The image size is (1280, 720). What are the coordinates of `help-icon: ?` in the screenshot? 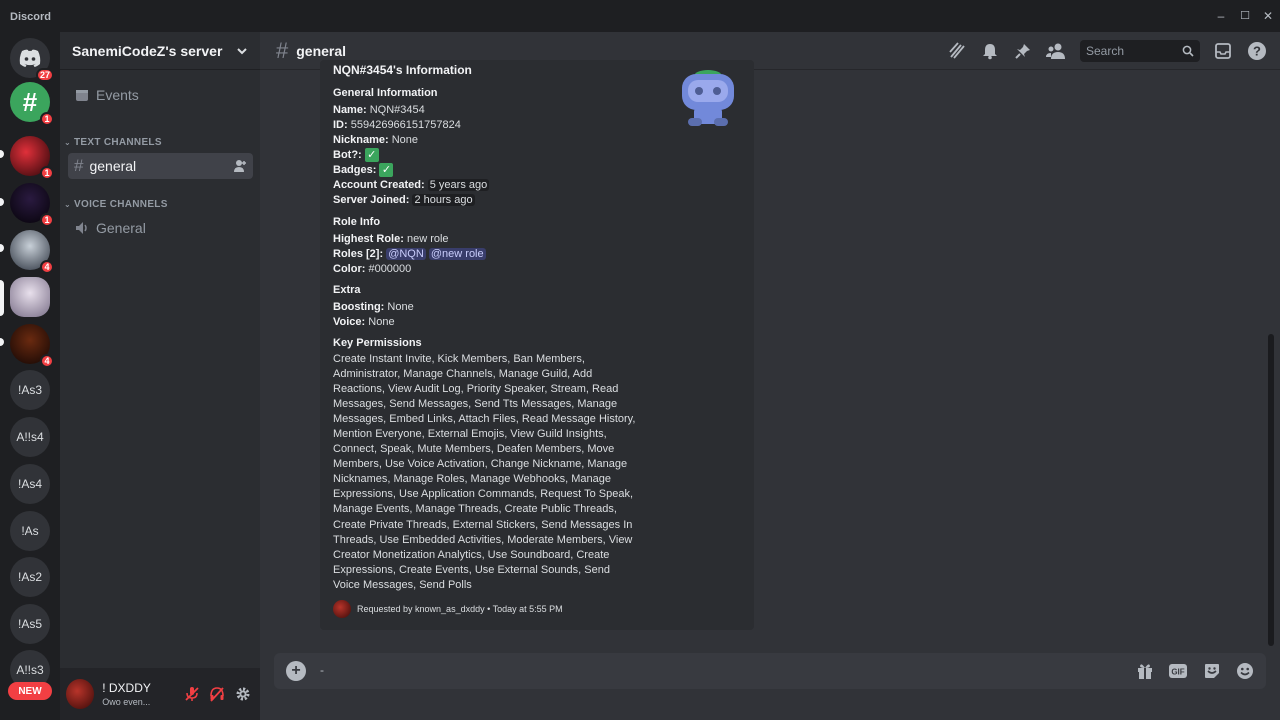 It's located at (1257, 51).